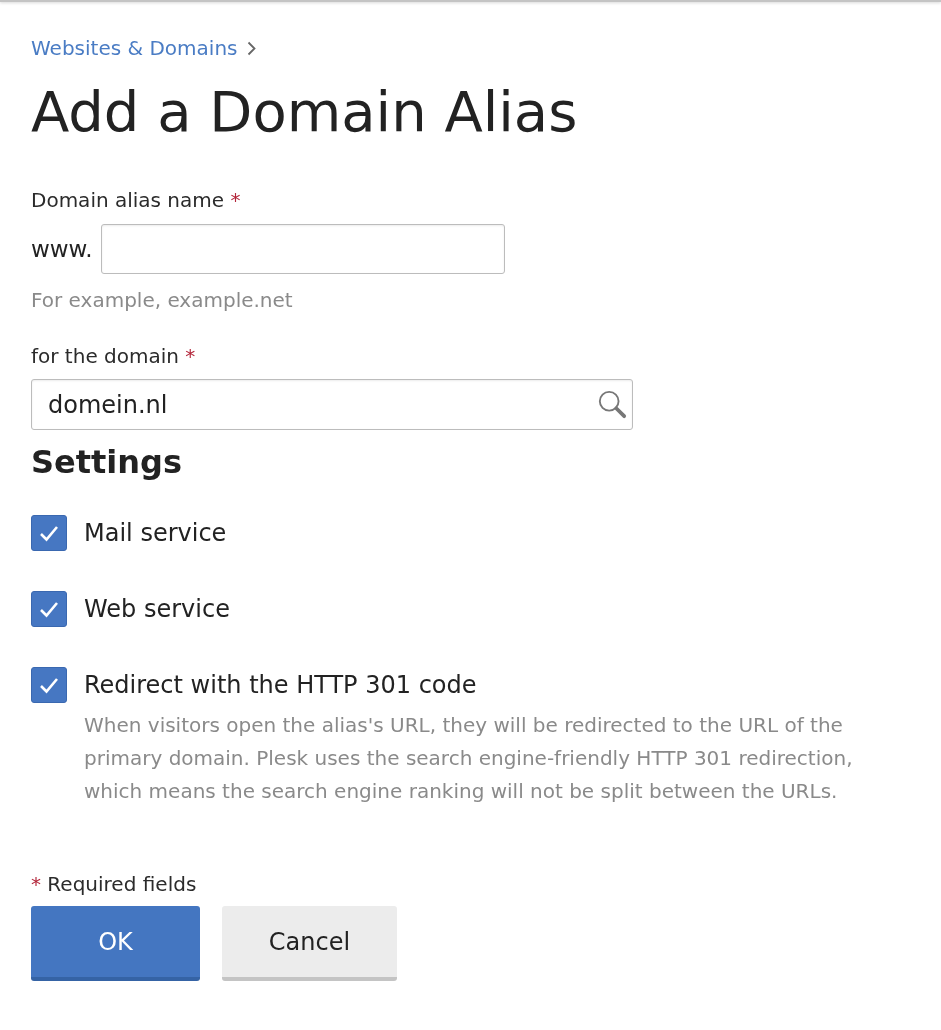  I want to click on page-title: Add a Domain Alias, so click(304, 112).